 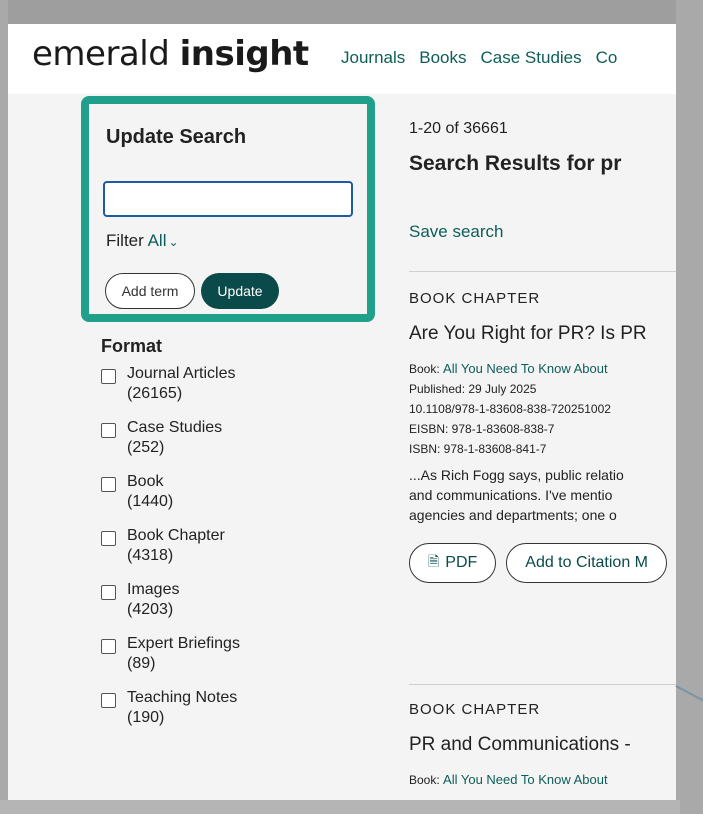 I want to click on add-term-button: Add term, so click(x=150, y=291).